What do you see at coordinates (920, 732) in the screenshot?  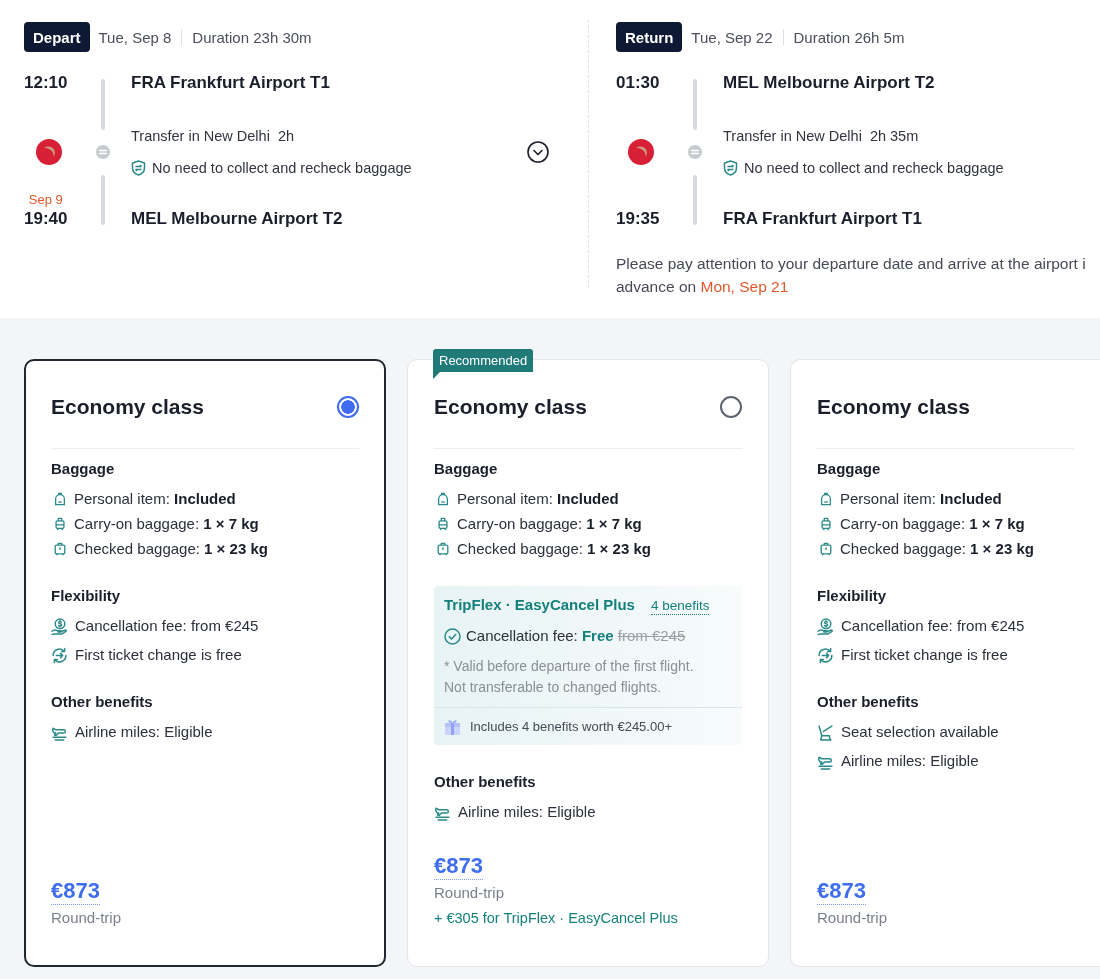 I see `benefit-text: Seat selection available` at bounding box center [920, 732].